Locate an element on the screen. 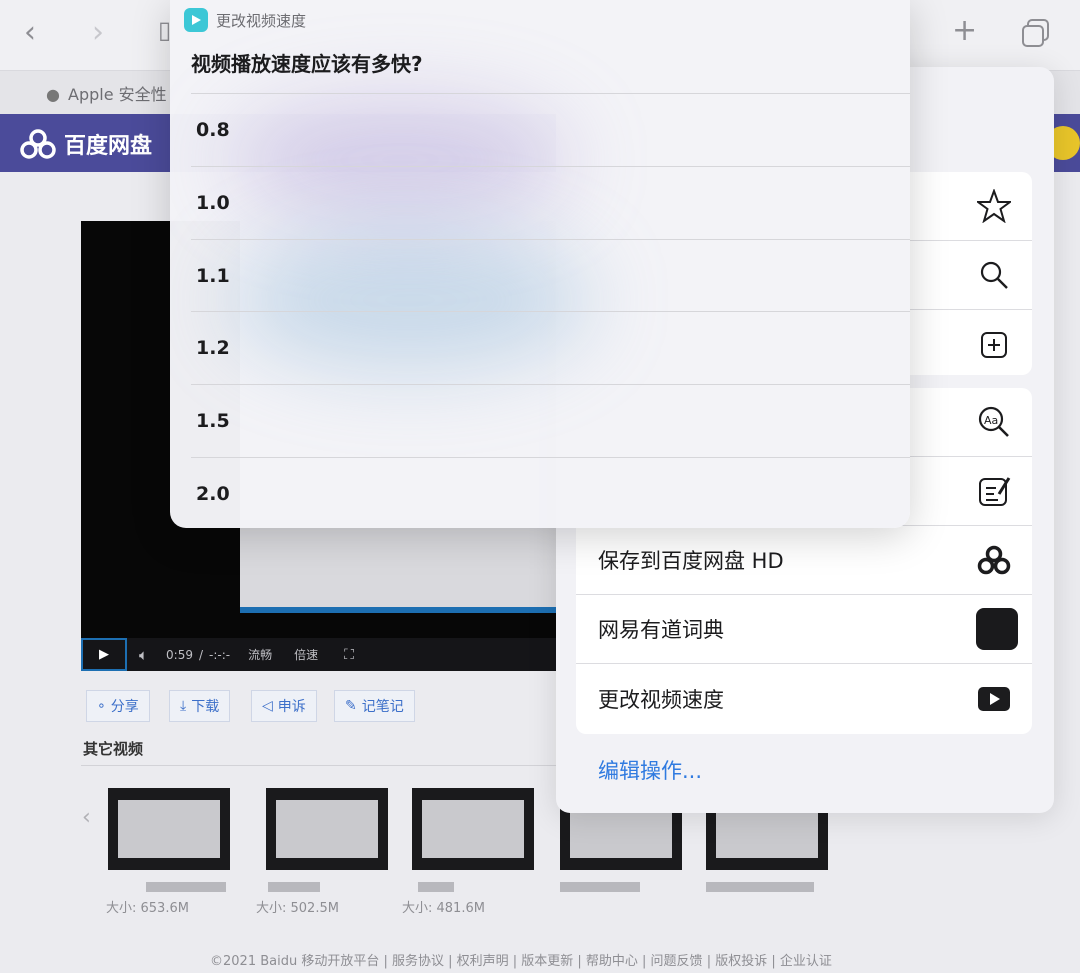 This screenshot has height=973, width=1080. share-row-youdao: 网易有道词典 is located at coordinates (804, 629).